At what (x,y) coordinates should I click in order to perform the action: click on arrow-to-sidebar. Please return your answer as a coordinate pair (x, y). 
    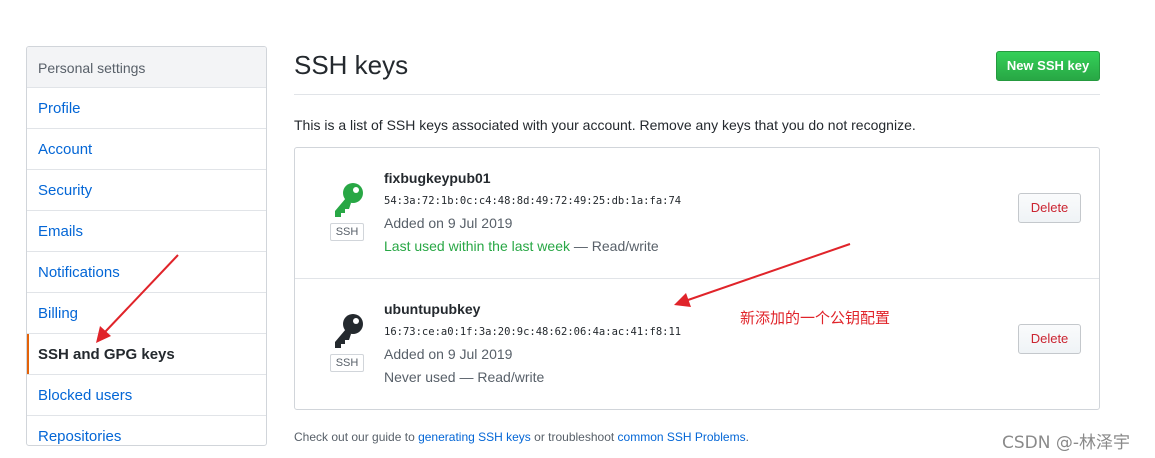
    Looking at the image, I should click on (137, 298).